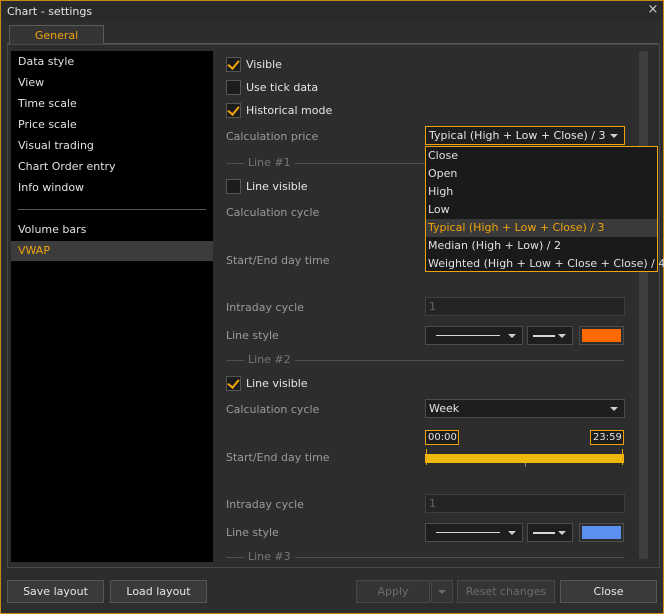 This screenshot has width=664, height=614. What do you see at coordinates (56, 35) in the screenshot?
I see `tab-general: General` at bounding box center [56, 35].